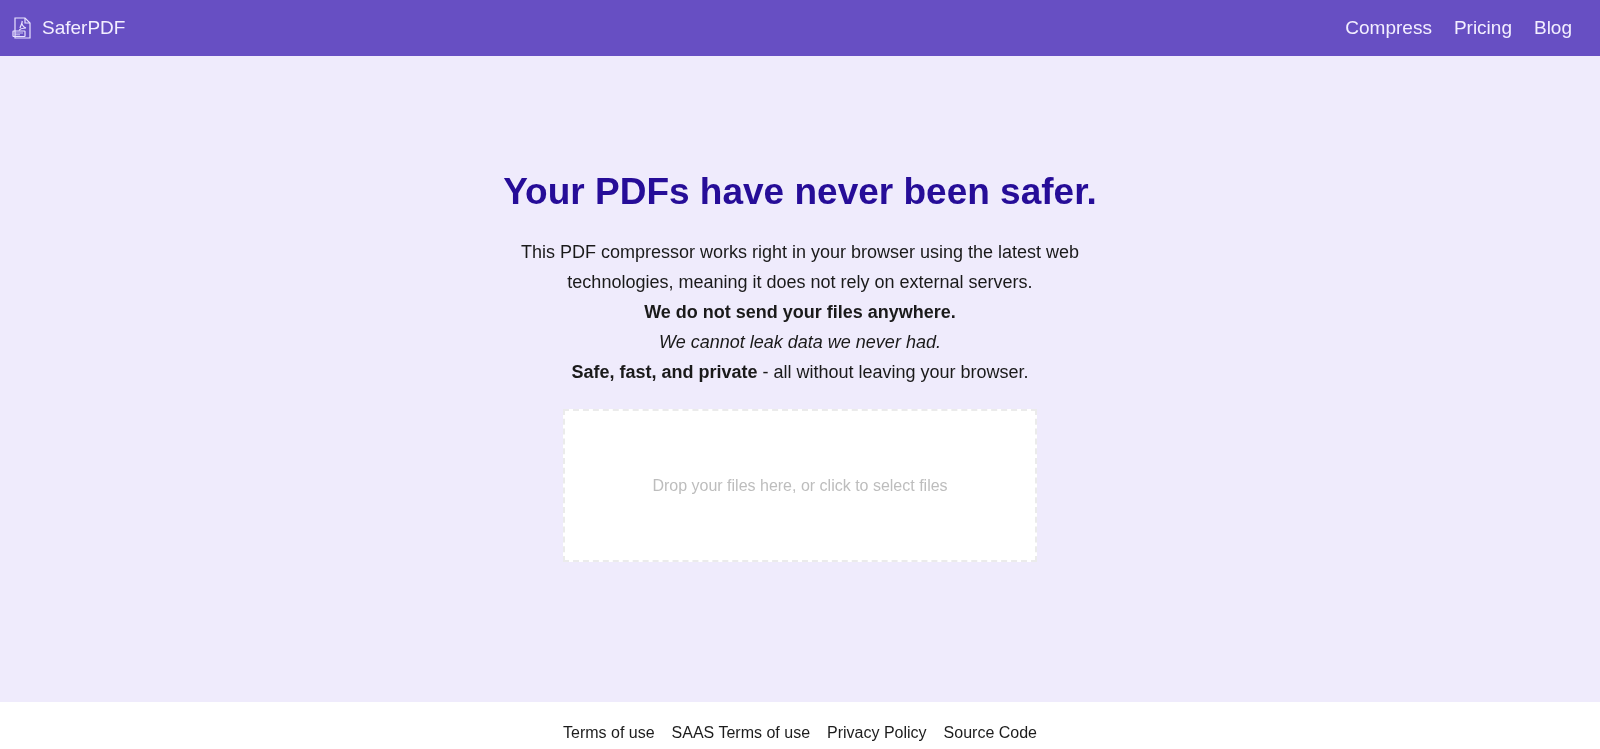  What do you see at coordinates (1388, 28) in the screenshot?
I see `nav-link: Compress` at bounding box center [1388, 28].